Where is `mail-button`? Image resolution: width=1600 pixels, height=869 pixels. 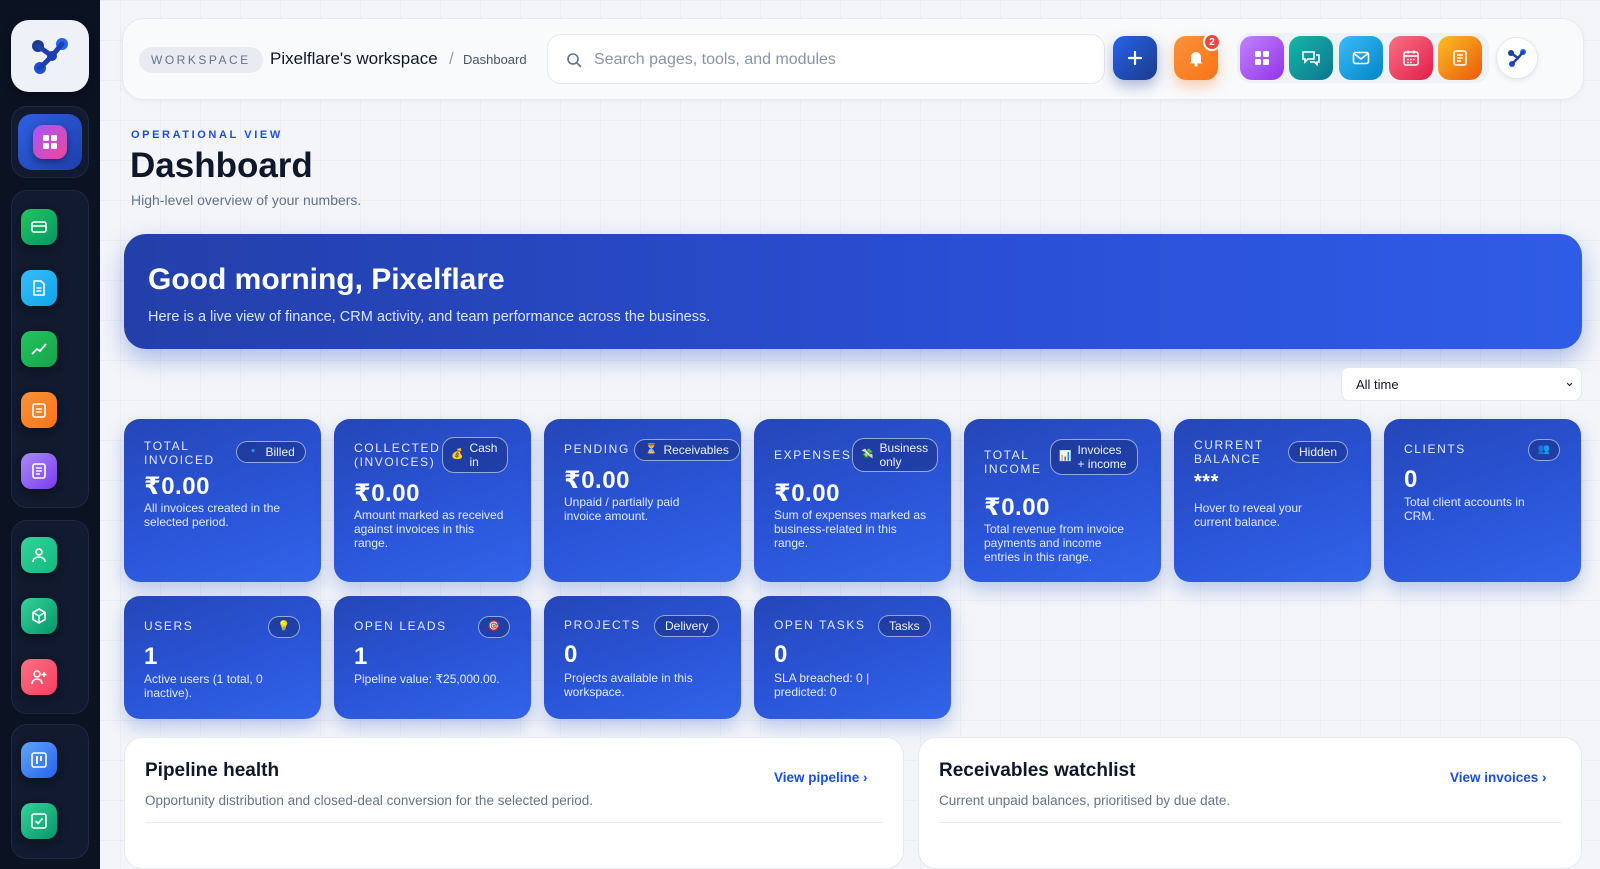 mail-button is located at coordinates (1361, 58).